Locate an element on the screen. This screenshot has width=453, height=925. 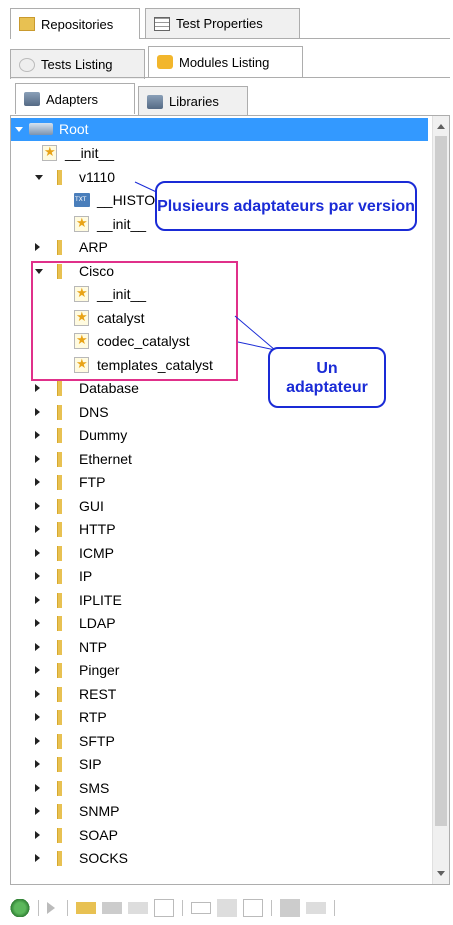
print-icon is located at coordinates (290, 908).